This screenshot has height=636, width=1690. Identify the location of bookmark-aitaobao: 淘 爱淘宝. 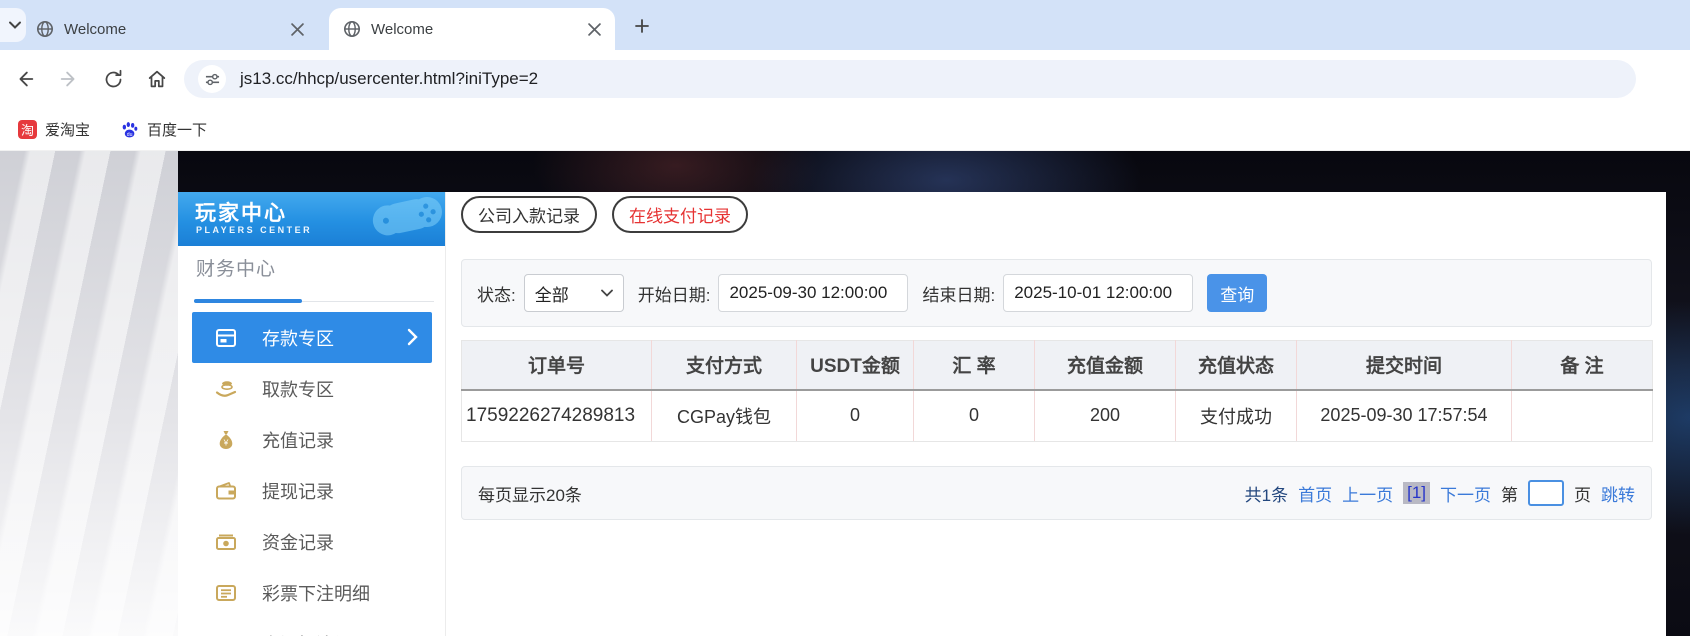
(54, 129).